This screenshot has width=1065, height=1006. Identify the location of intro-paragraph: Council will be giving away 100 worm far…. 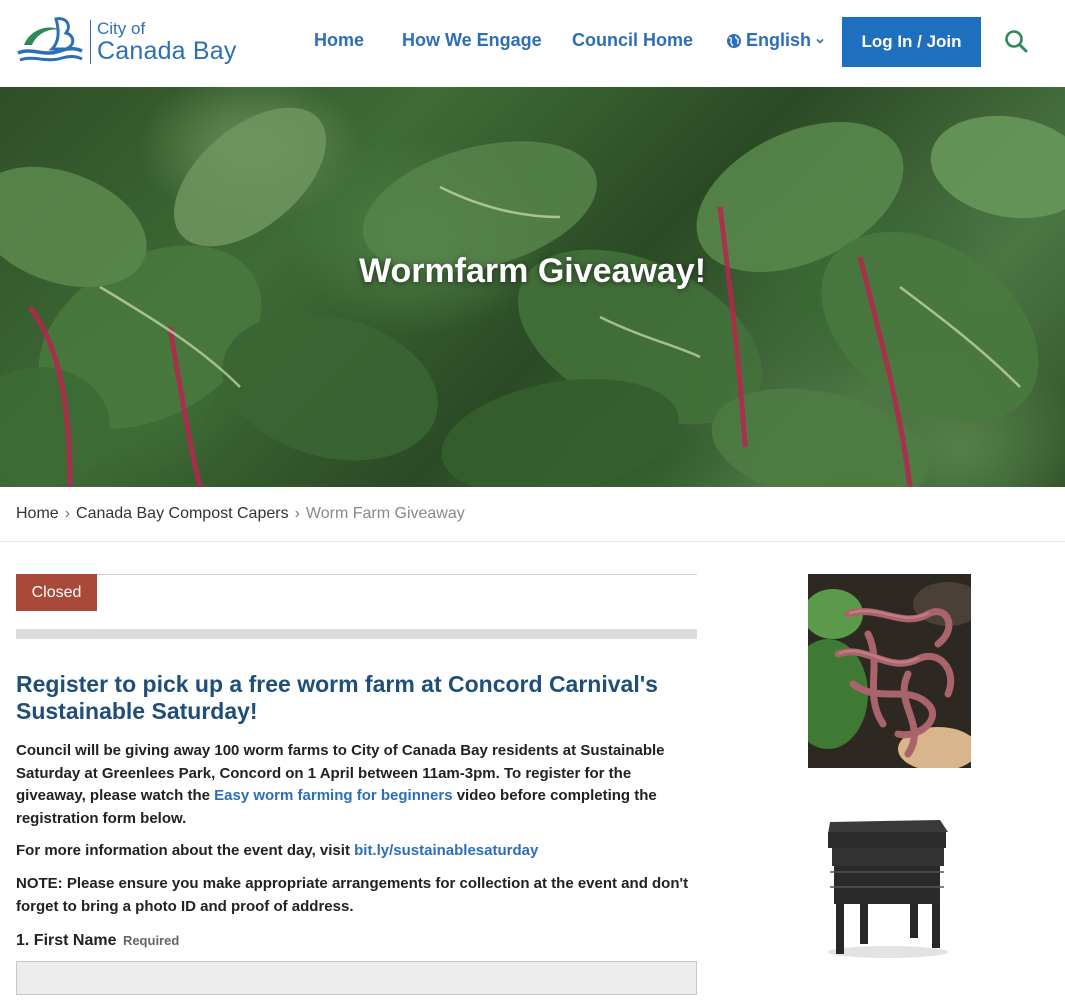
(356, 785).